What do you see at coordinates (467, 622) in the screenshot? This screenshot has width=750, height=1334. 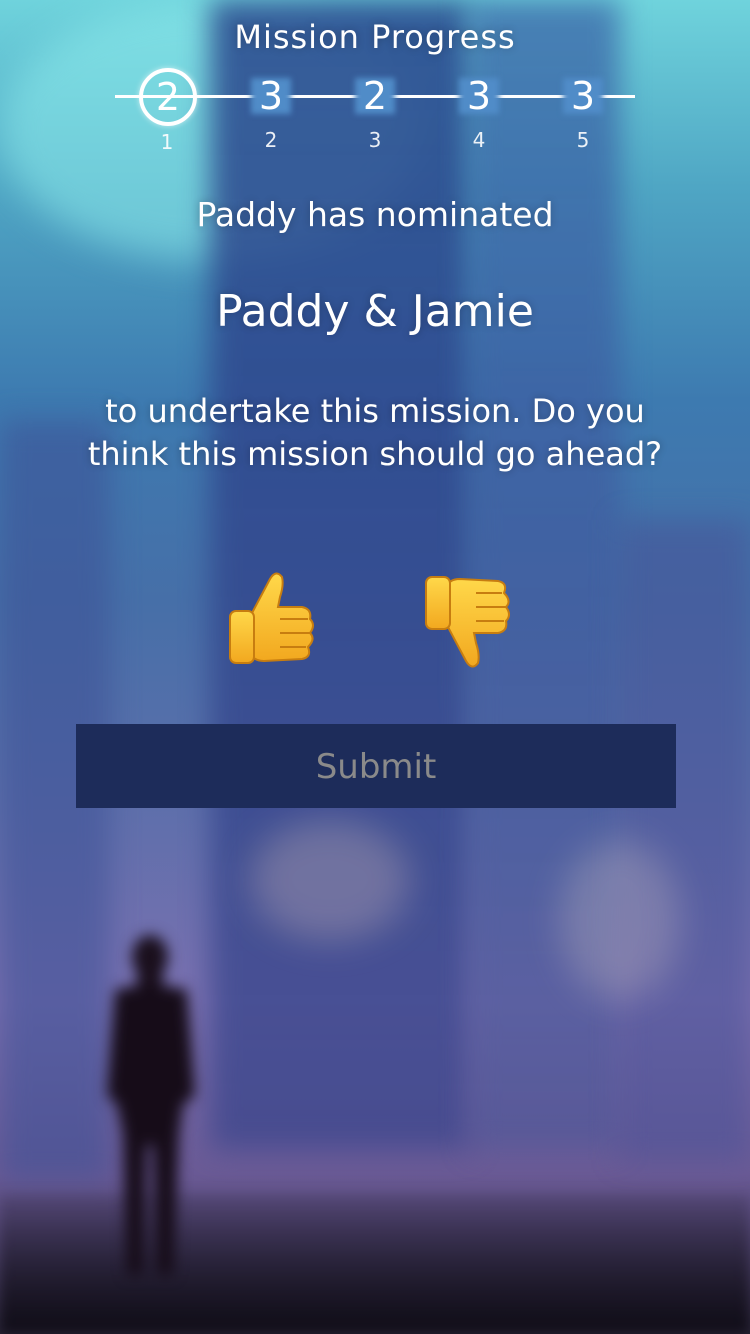 I see `thumbs-down-icon` at bounding box center [467, 622].